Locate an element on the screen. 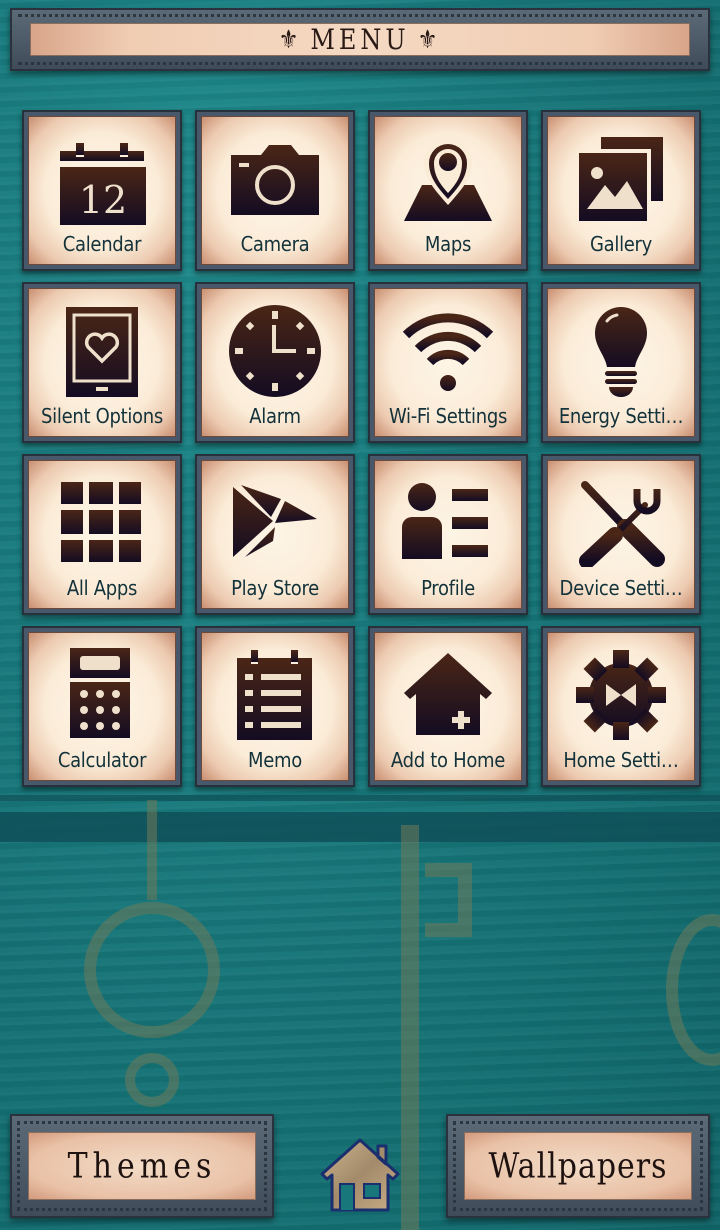  app-tile-profile: Profile is located at coordinates (448, 534).